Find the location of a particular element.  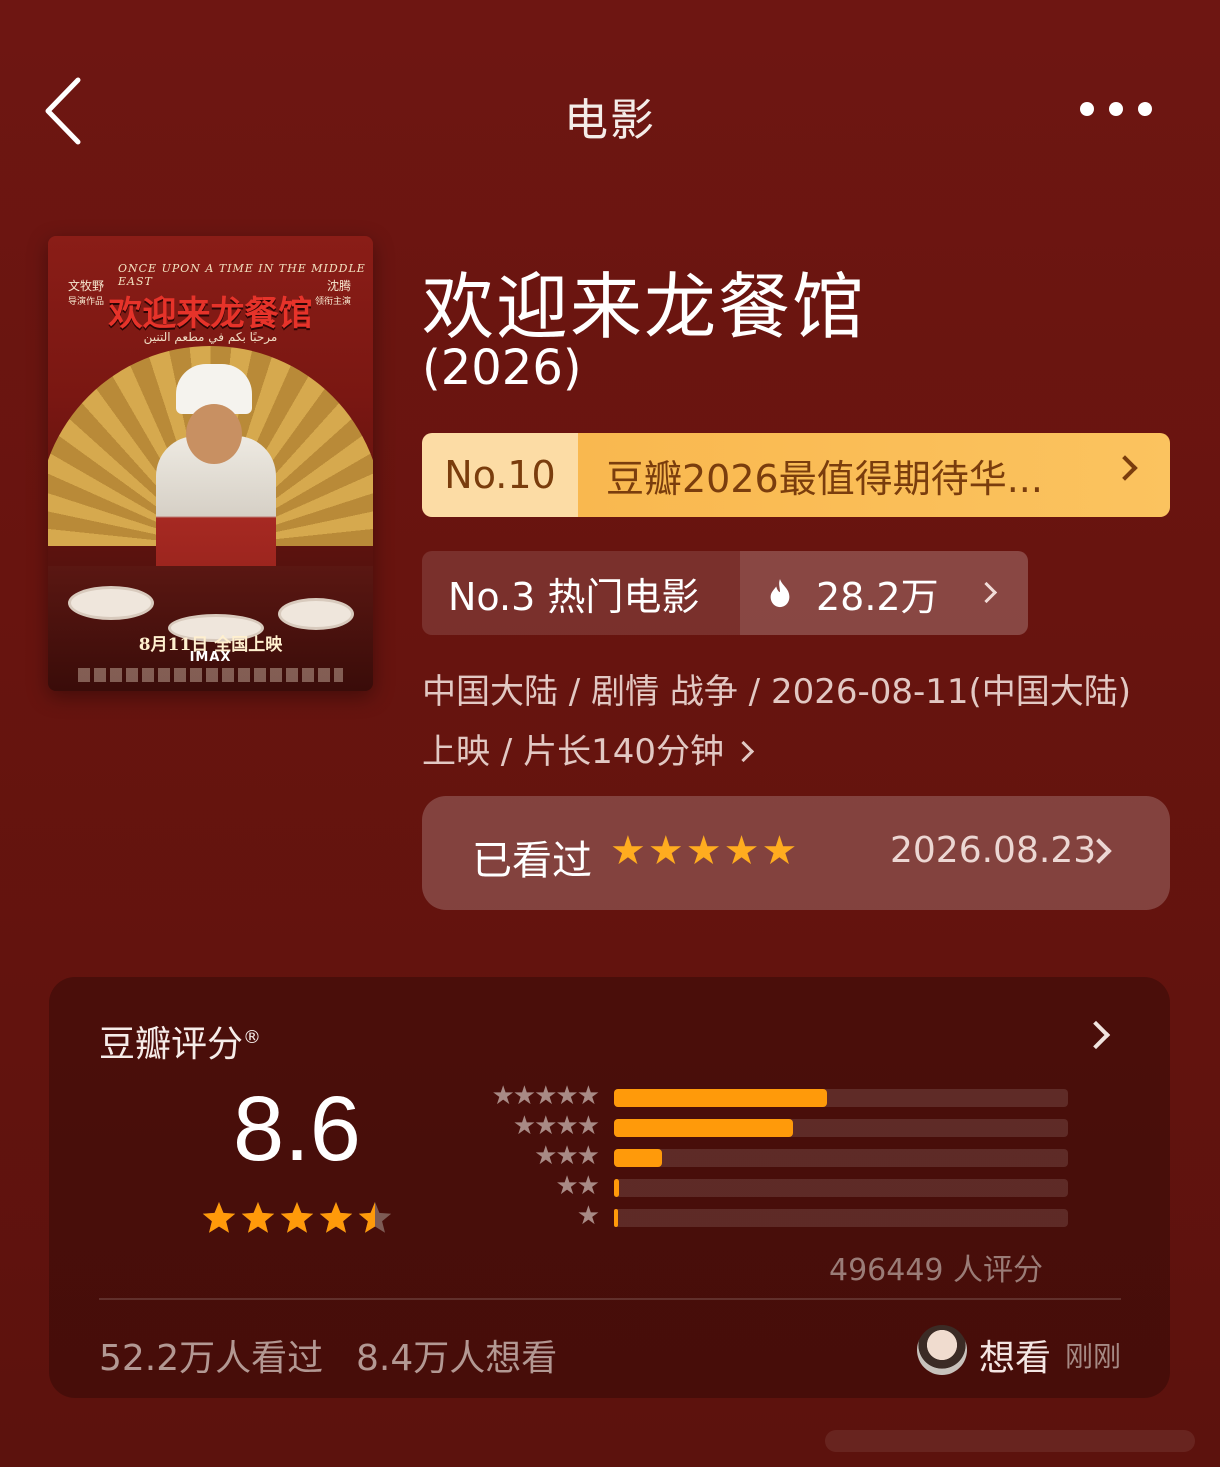

movie-title: 欢迎来龙餐馆 is located at coordinates (644, 307).